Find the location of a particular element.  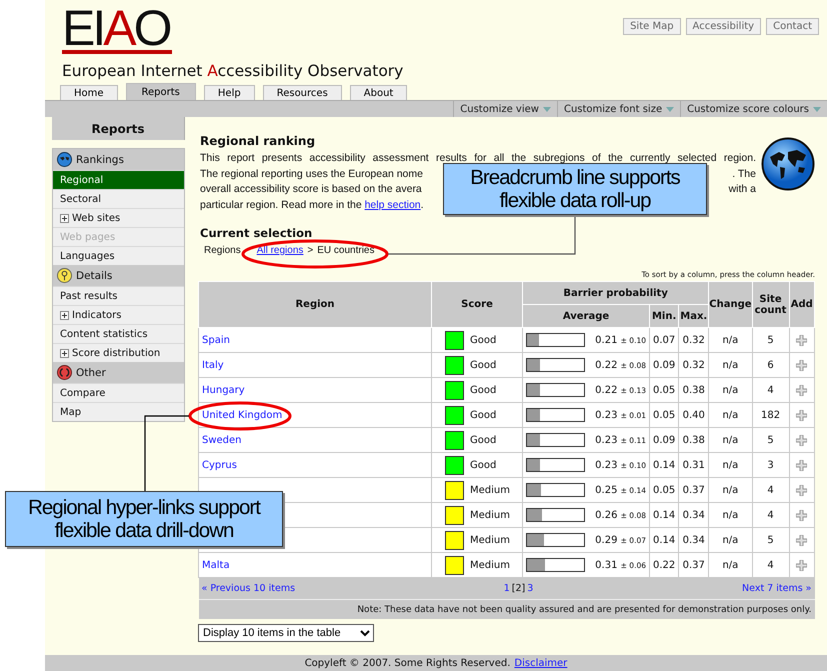

top-link: Accessibility is located at coordinates (724, 26).